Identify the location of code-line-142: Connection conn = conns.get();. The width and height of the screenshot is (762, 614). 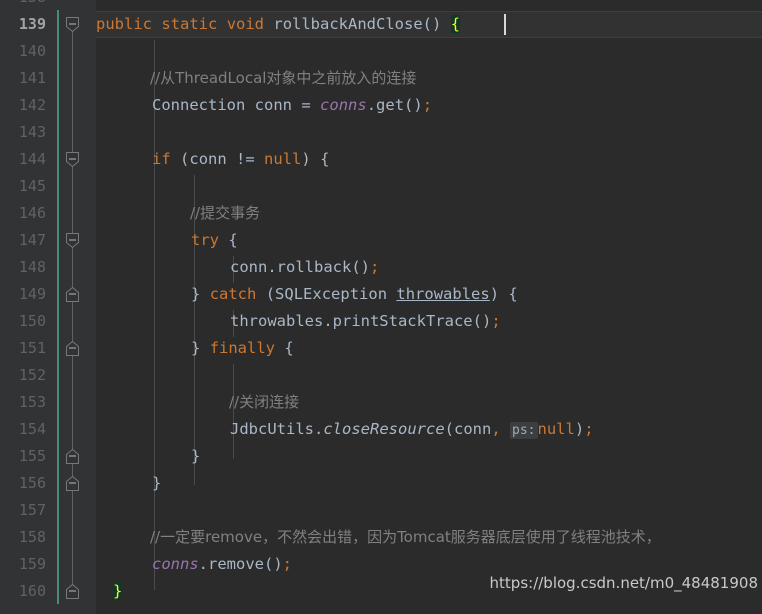
(292, 105).